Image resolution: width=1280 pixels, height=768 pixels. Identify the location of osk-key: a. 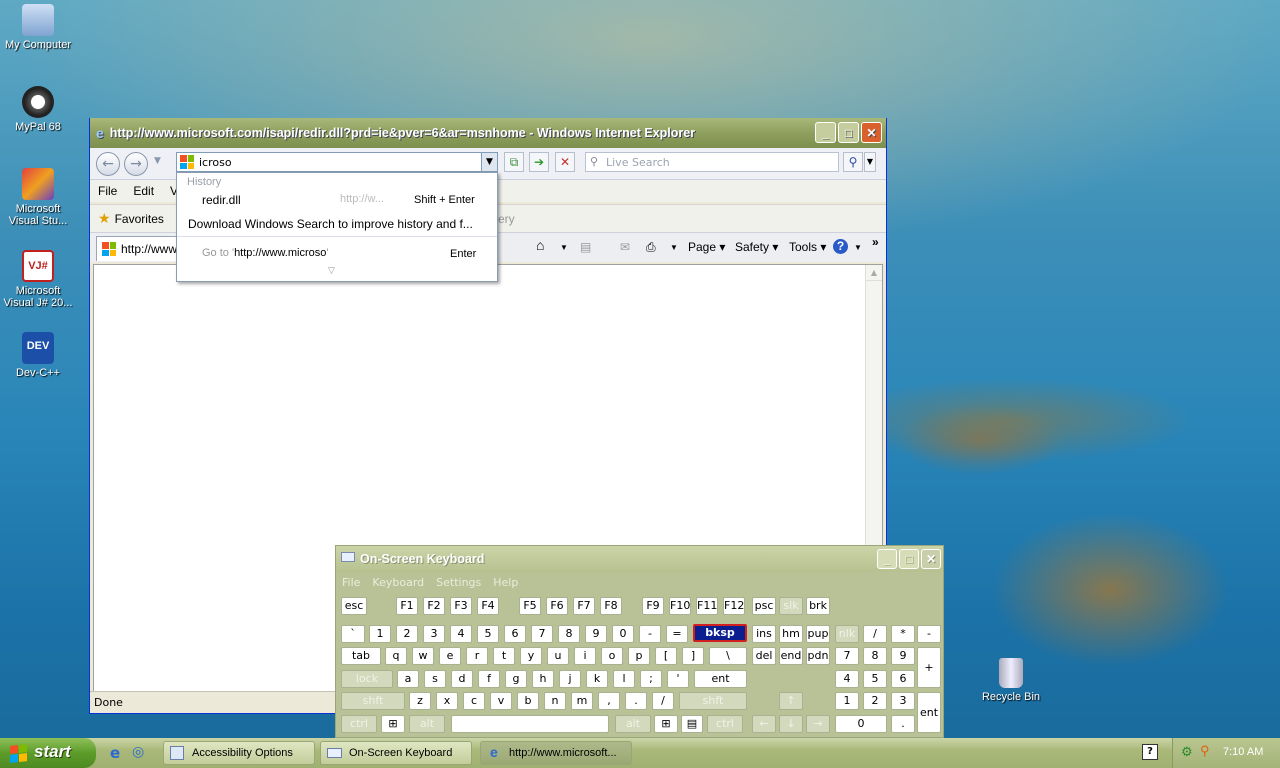
(408, 679).